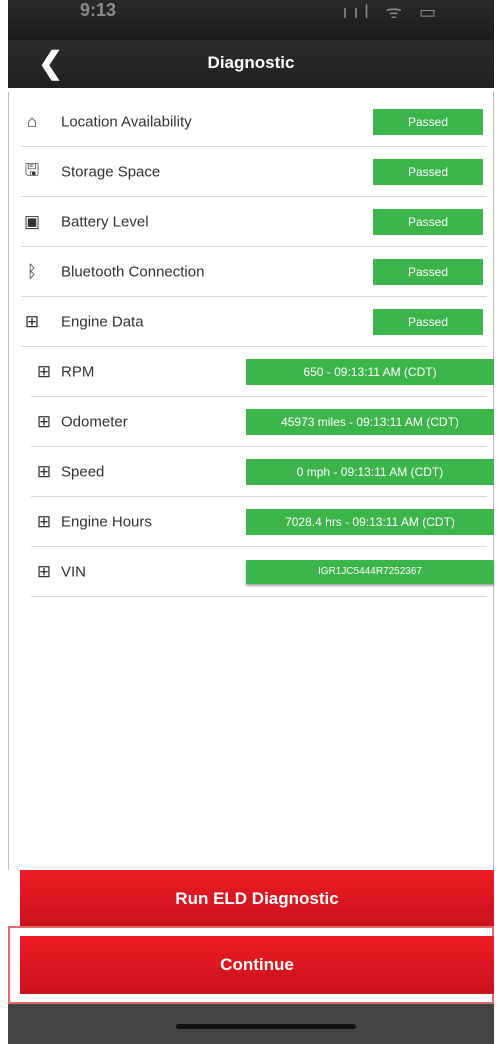 Image resolution: width=501 pixels, height=1044 pixels. Describe the element at coordinates (257, 965) in the screenshot. I see `continue-button: Continue` at that location.